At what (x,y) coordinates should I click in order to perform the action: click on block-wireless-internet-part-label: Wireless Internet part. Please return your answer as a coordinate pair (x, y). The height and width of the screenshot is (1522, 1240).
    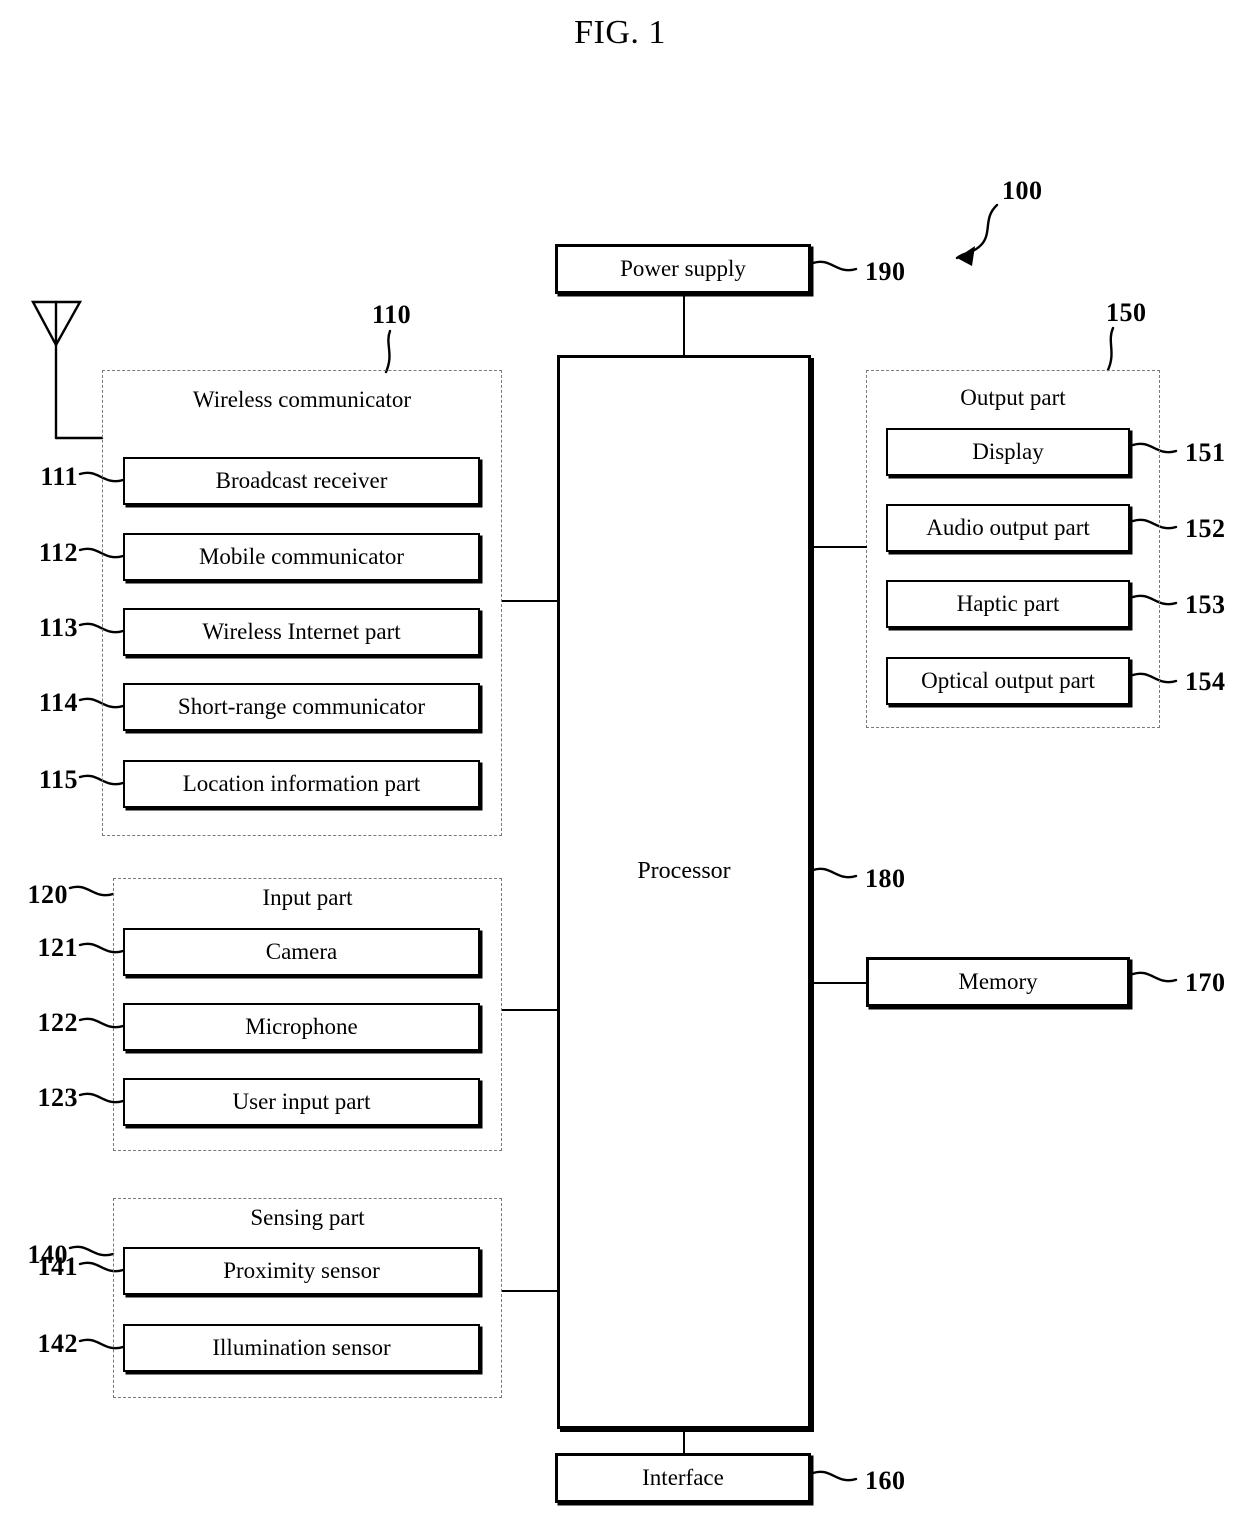
    Looking at the image, I should click on (301, 631).